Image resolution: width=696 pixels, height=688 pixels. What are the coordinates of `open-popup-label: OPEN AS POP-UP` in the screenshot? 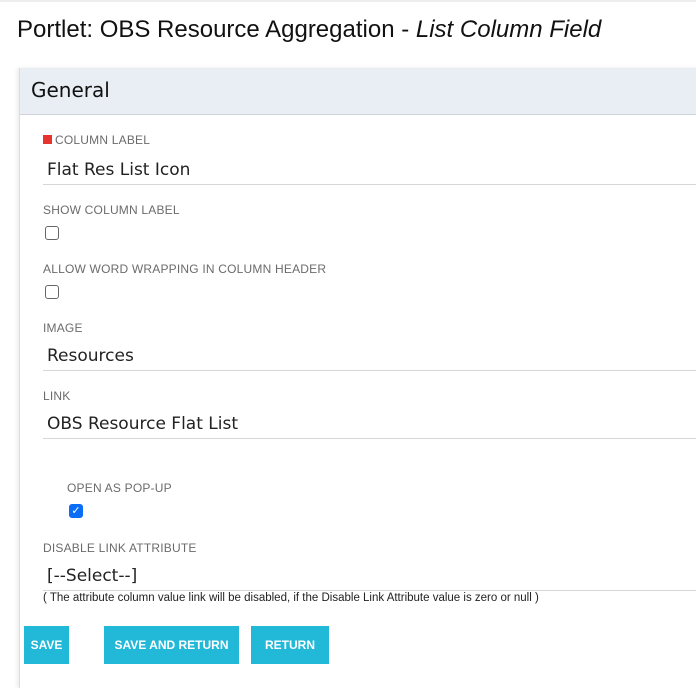 It's located at (119, 488).